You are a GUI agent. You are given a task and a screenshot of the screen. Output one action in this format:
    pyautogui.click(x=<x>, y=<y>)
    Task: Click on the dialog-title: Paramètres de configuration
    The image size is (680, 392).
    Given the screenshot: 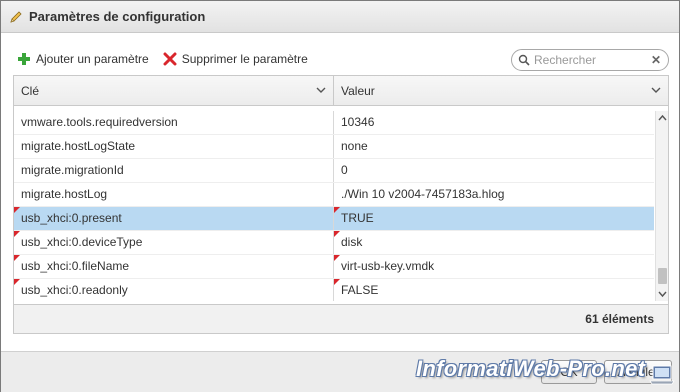 What is the action you would take?
    pyautogui.click(x=117, y=16)
    